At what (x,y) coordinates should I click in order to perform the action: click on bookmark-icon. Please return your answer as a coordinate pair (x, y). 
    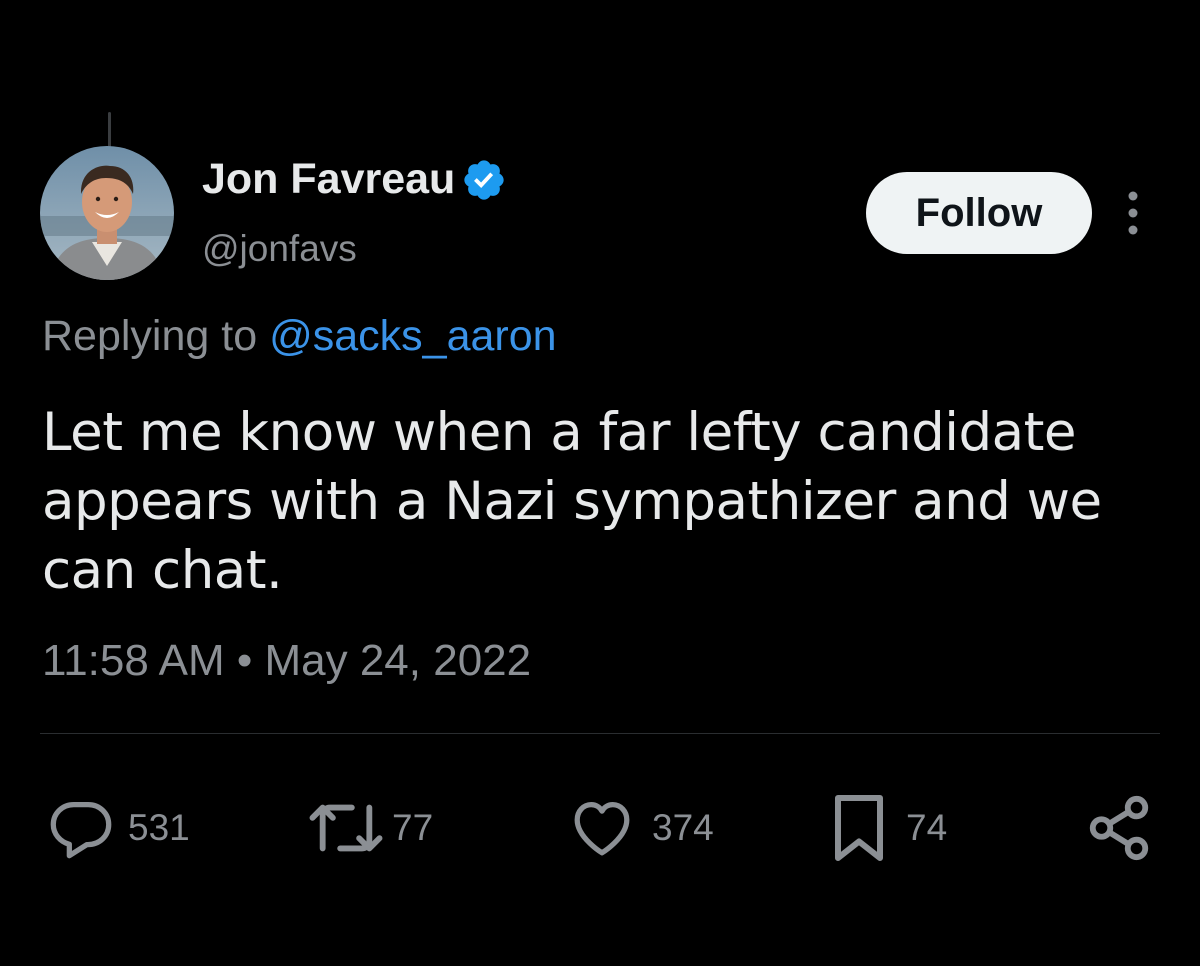
    Looking at the image, I should click on (859, 828).